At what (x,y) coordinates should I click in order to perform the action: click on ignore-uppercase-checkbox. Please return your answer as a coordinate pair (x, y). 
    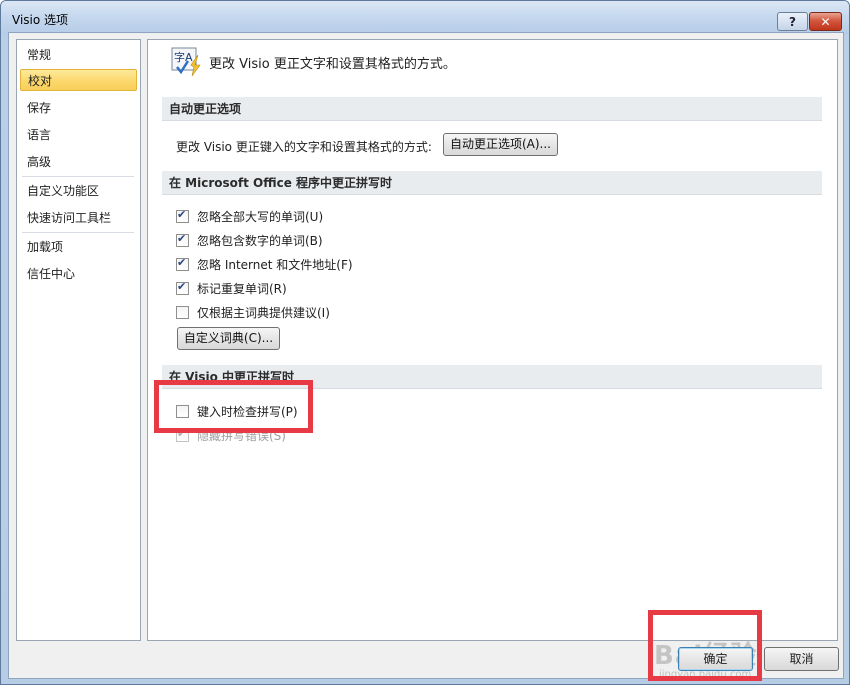
    Looking at the image, I should click on (182, 215).